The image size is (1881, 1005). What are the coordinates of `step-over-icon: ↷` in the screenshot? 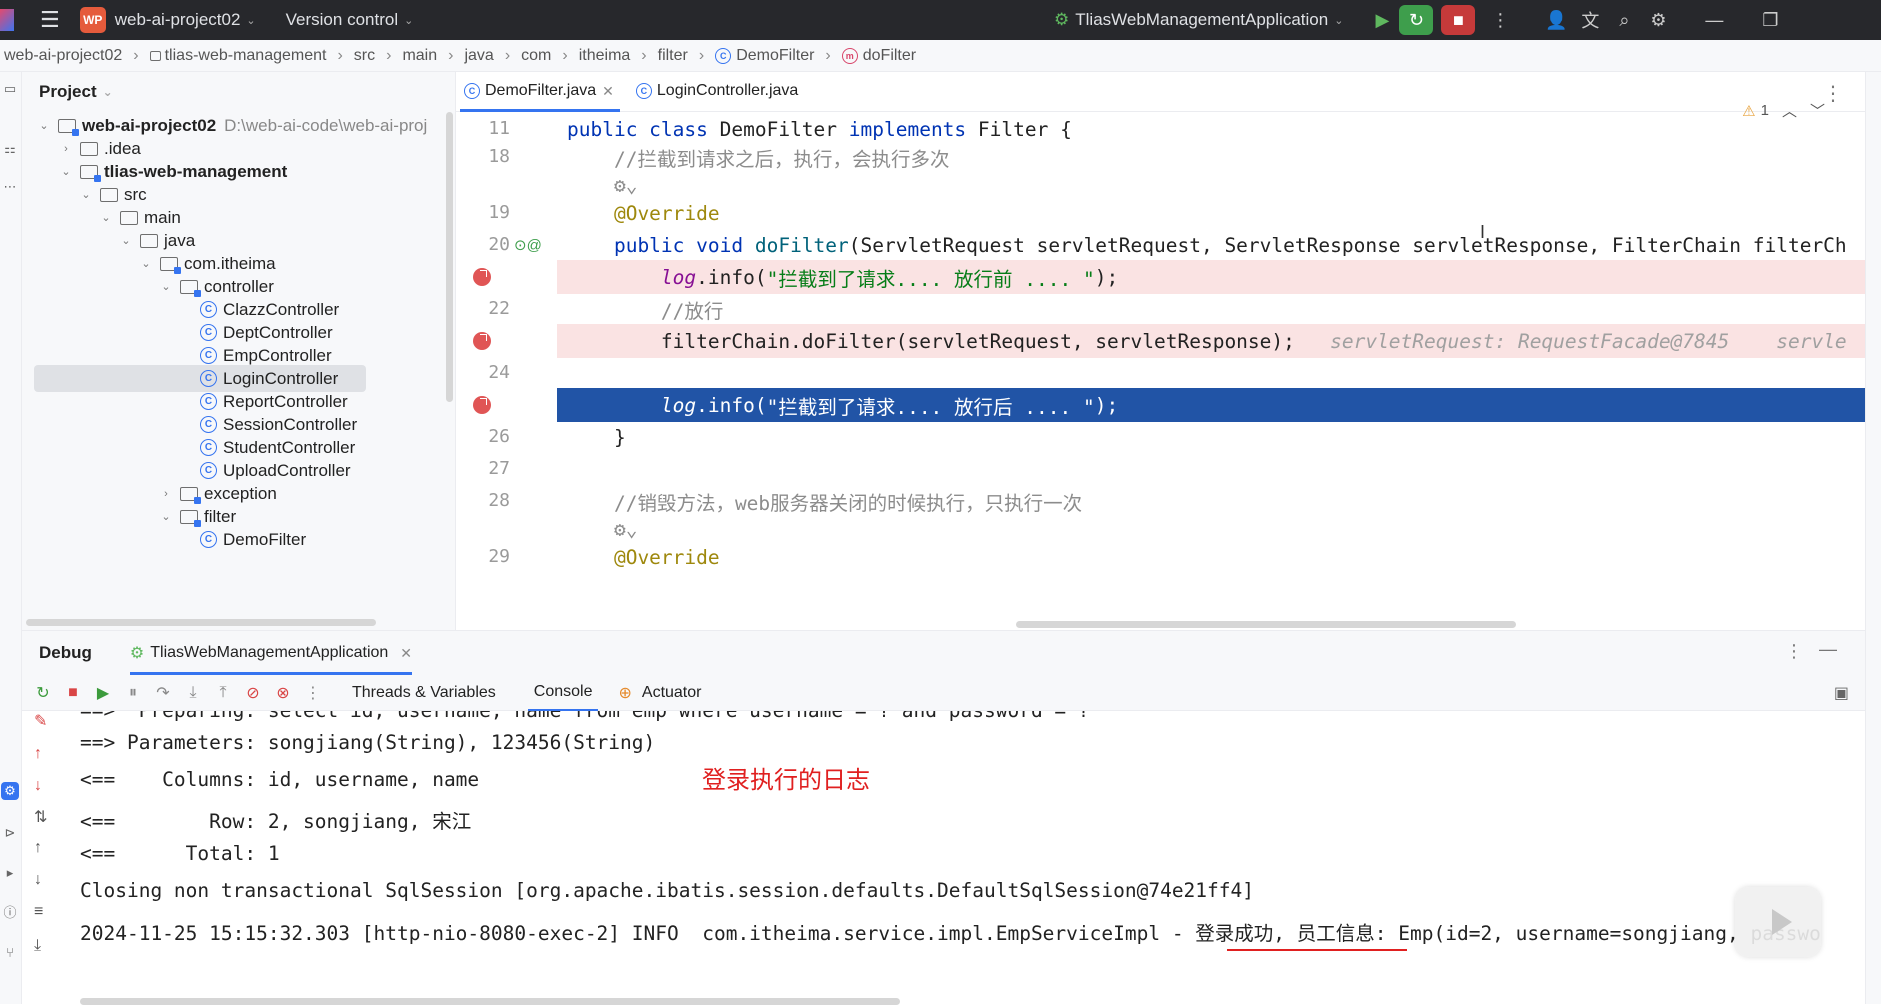 It's located at (163, 693).